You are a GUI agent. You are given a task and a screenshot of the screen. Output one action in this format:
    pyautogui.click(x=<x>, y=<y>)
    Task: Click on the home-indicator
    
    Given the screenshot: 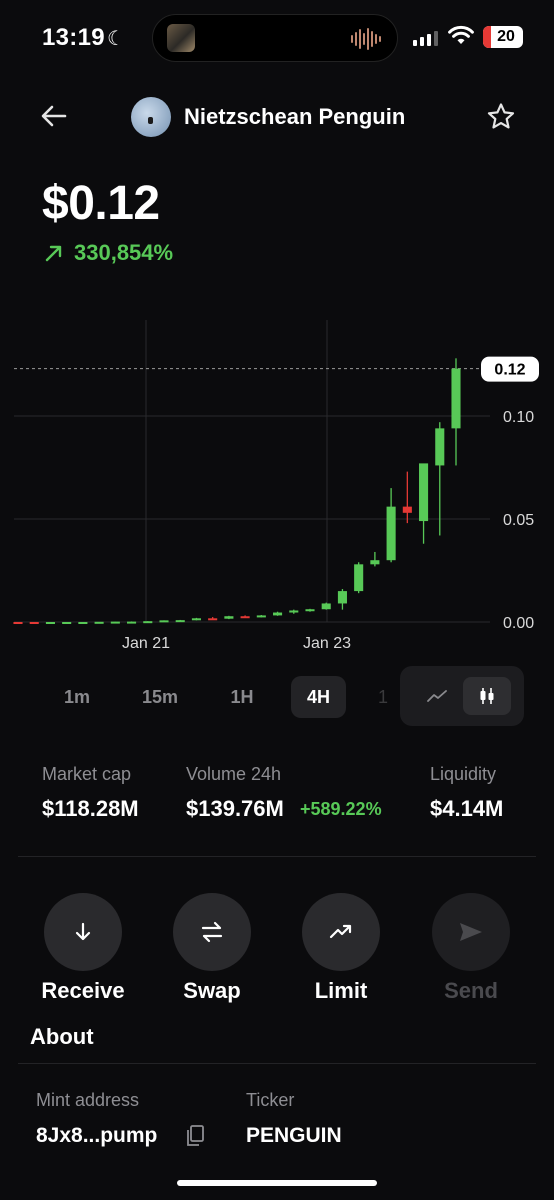 What is the action you would take?
    pyautogui.click(x=277, y=1183)
    